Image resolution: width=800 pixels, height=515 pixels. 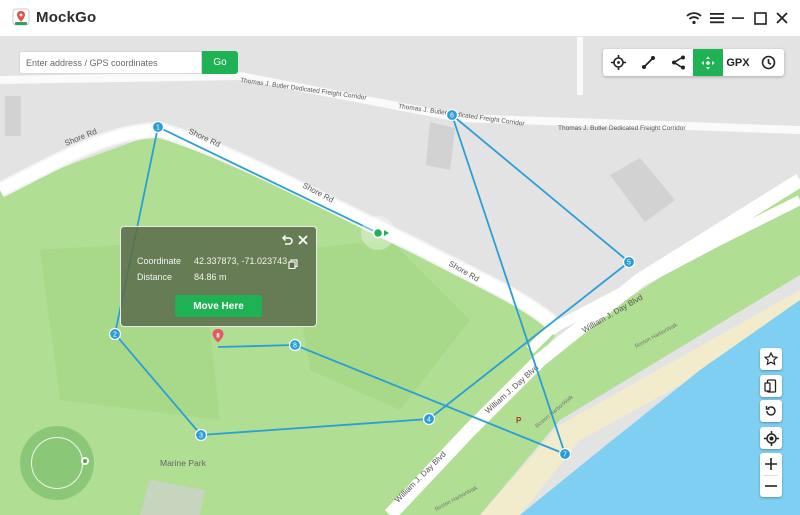 I want to click on zoom-out-button, so click(x=771, y=486).